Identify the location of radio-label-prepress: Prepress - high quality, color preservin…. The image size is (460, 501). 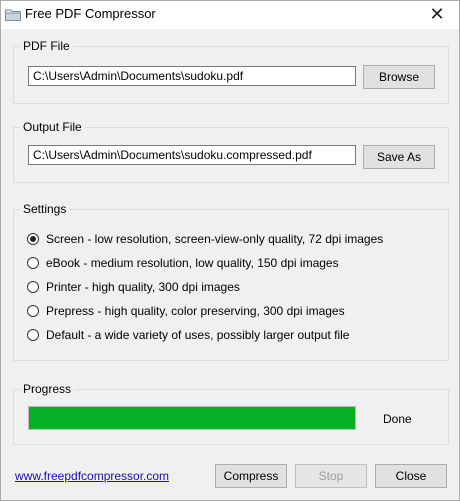
(195, 311).